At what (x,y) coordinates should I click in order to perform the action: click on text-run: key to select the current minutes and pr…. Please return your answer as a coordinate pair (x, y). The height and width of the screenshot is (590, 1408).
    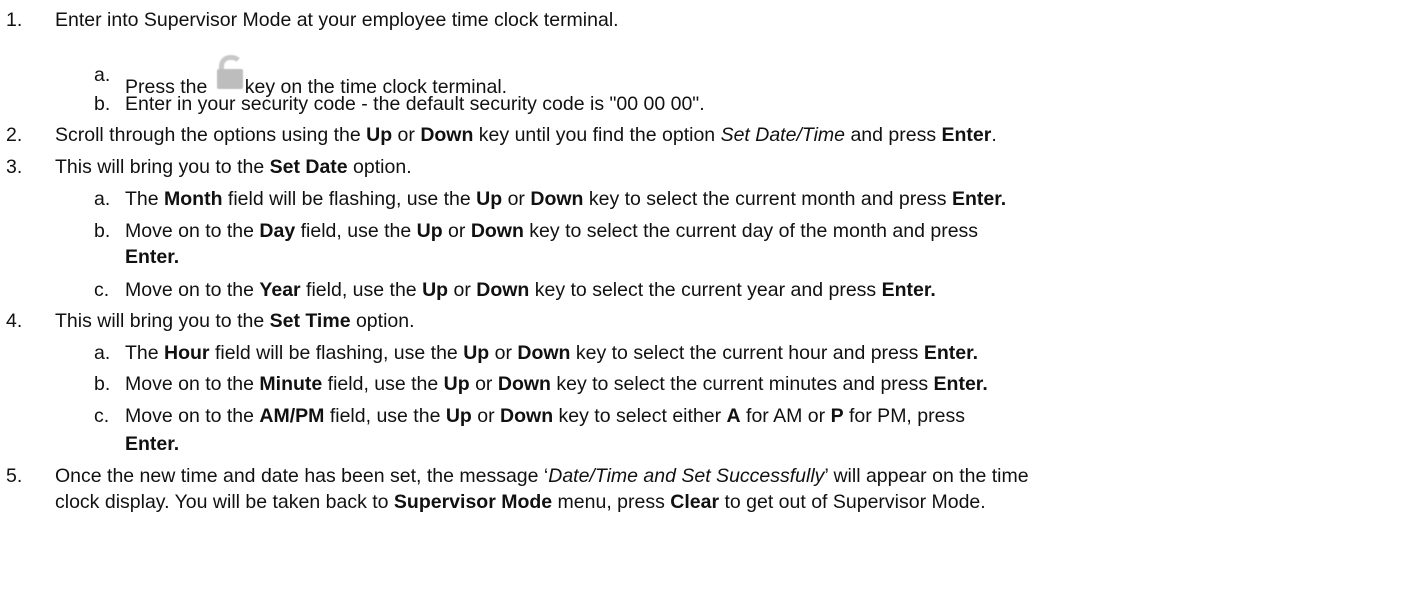
    Looking at the image, I should click on (742, 384).